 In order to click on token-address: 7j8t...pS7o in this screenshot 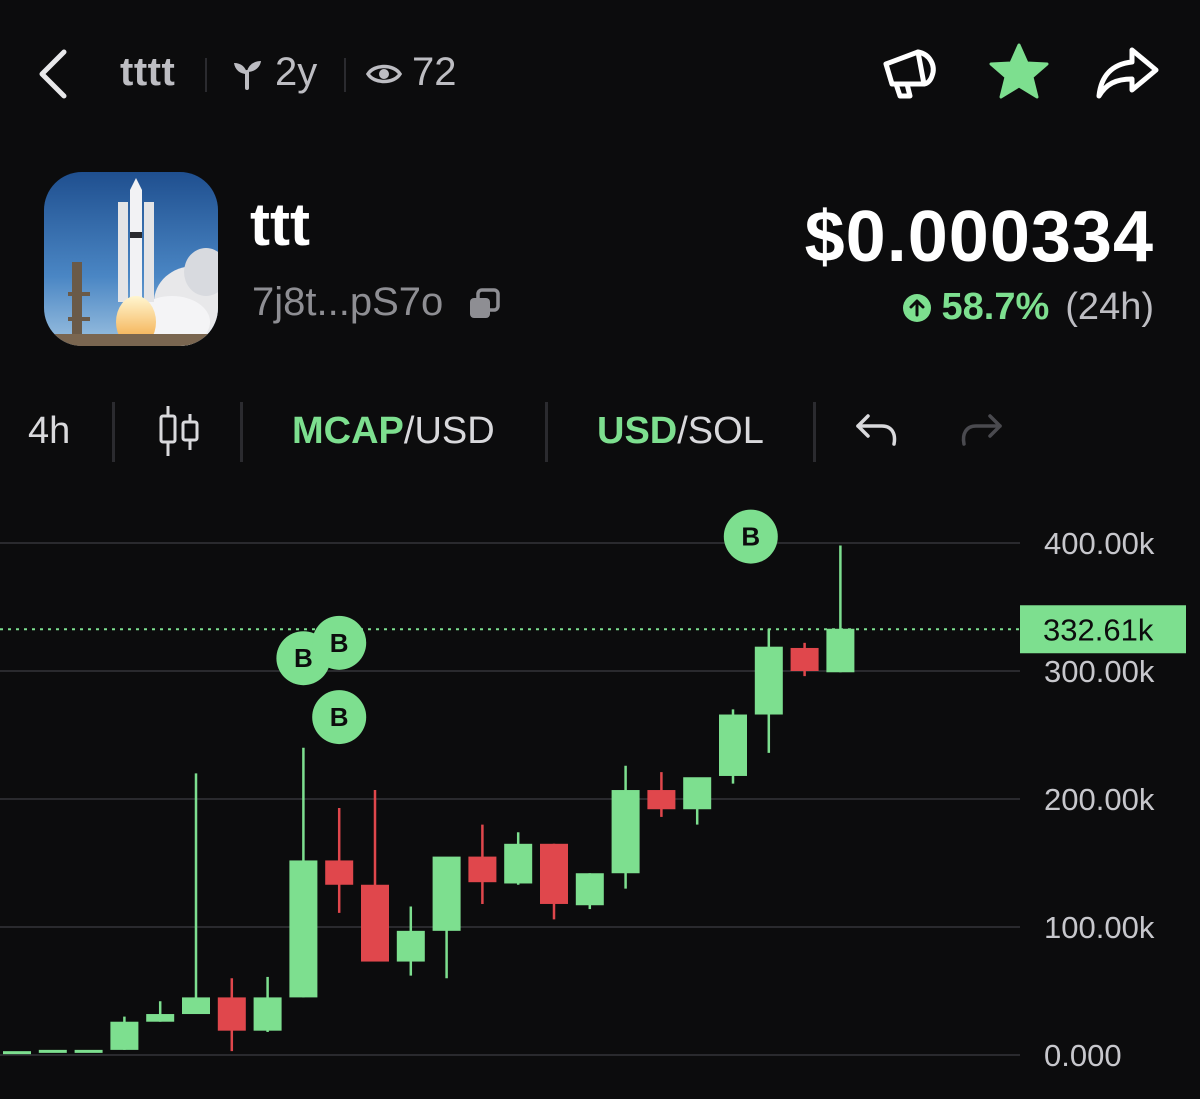, I will do `click(348, 302)`.